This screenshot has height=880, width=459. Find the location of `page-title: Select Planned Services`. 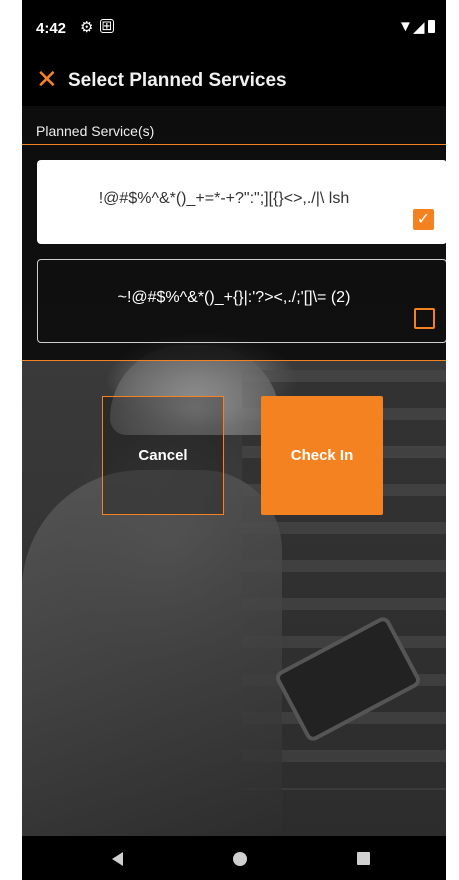

page-title: Select Planned Services is located at coordinates (177, 80).